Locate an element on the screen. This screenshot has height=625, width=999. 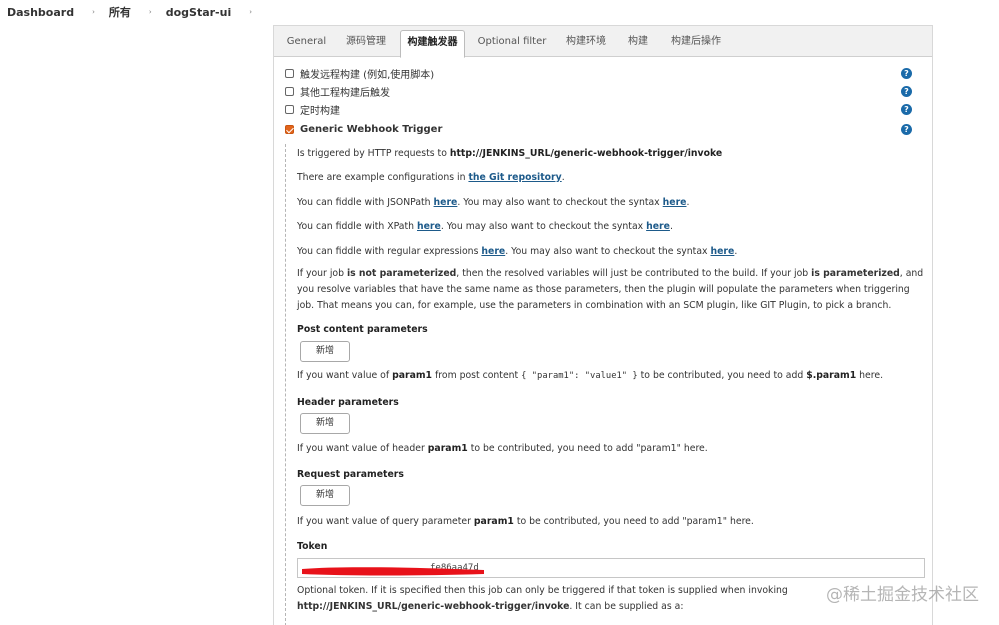
git-repository-link: the Git repository is located at coordinates (514, 177).